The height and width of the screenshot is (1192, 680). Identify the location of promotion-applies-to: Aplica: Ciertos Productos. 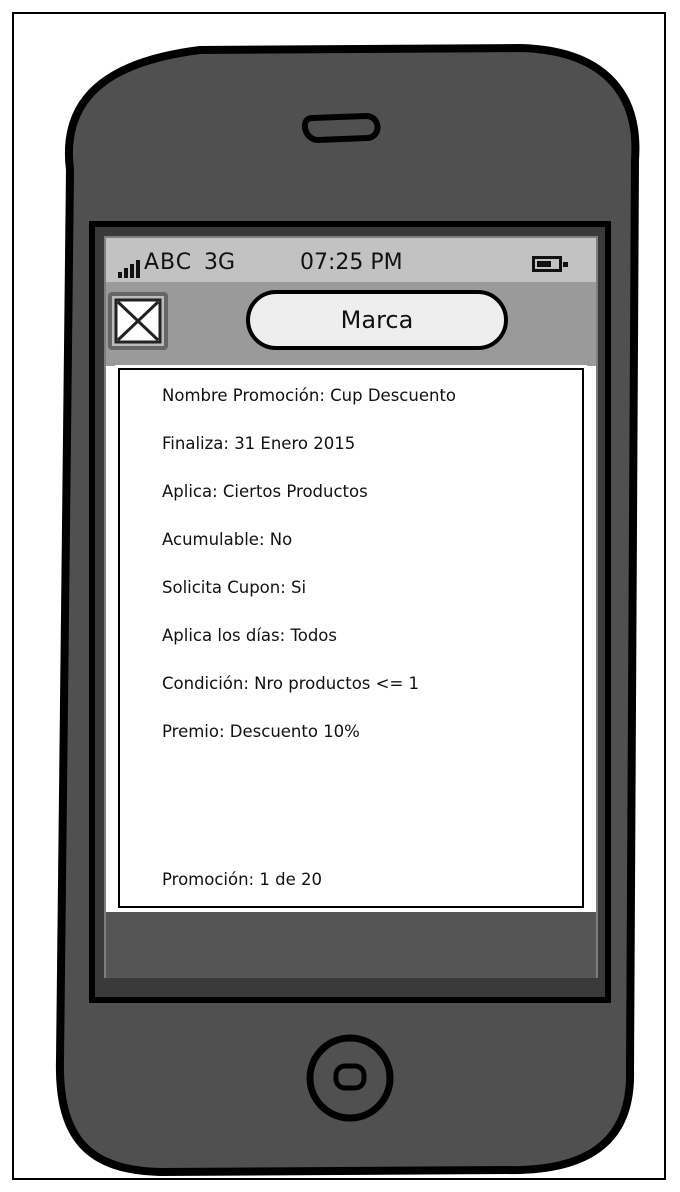
(265, 491).